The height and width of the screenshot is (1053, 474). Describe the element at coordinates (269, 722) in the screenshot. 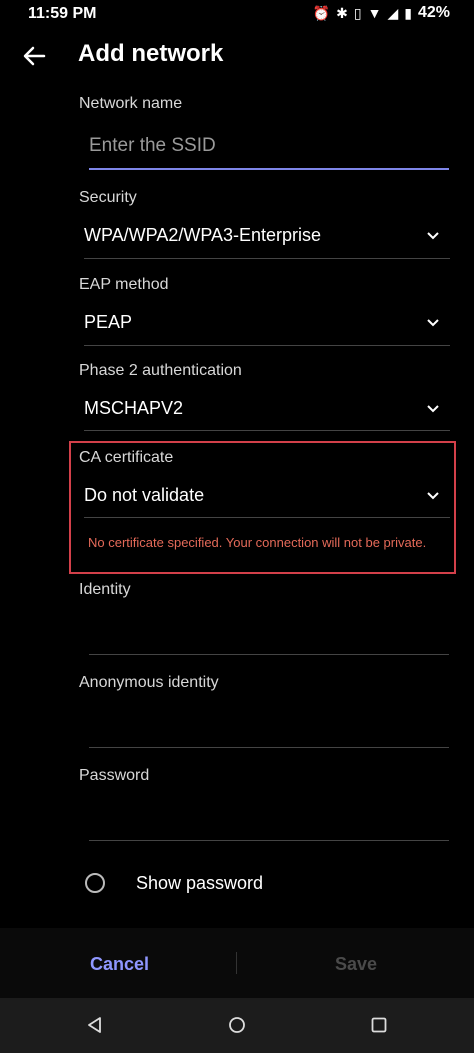

I see `anonymous-identity-input` at that location.